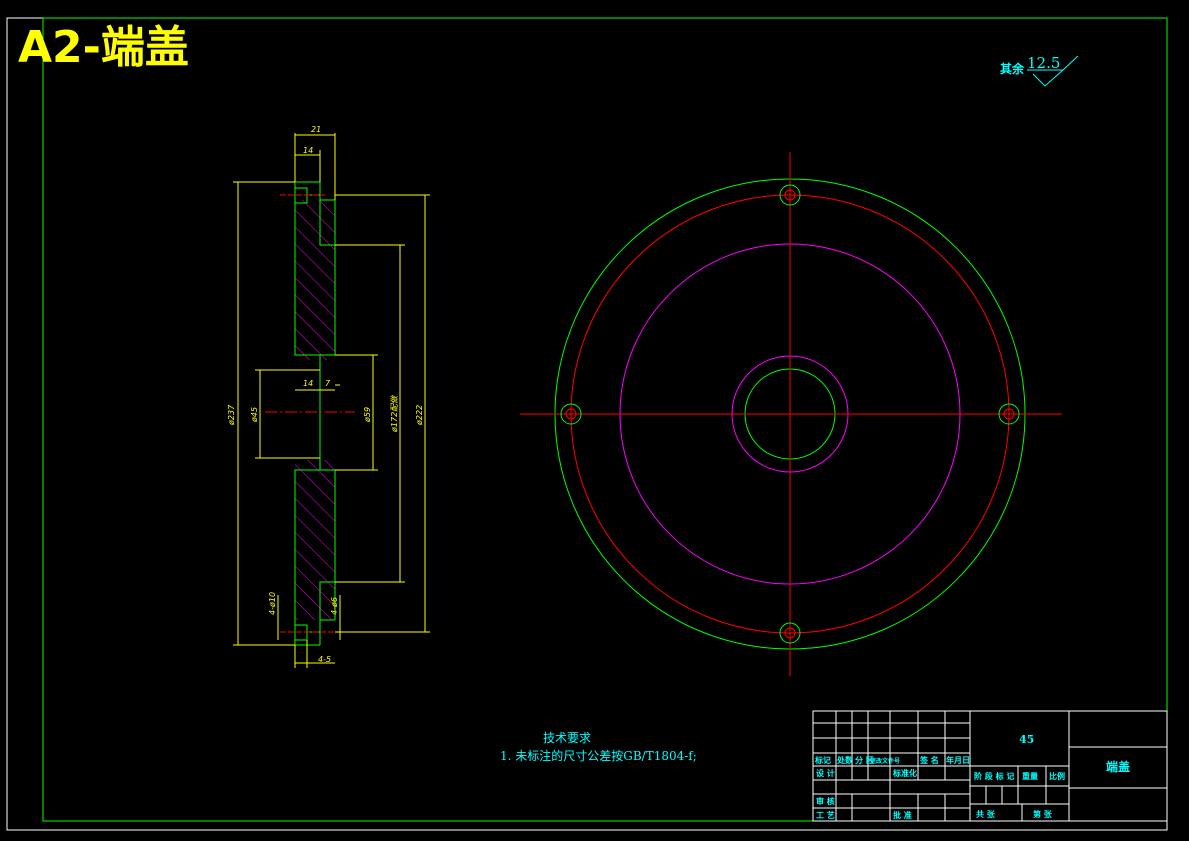 This screenshot has height=841, width=1189. Describe the element at coordinates (1118, 766) in the screenshot. I see `part-name: 端盖` at that location.